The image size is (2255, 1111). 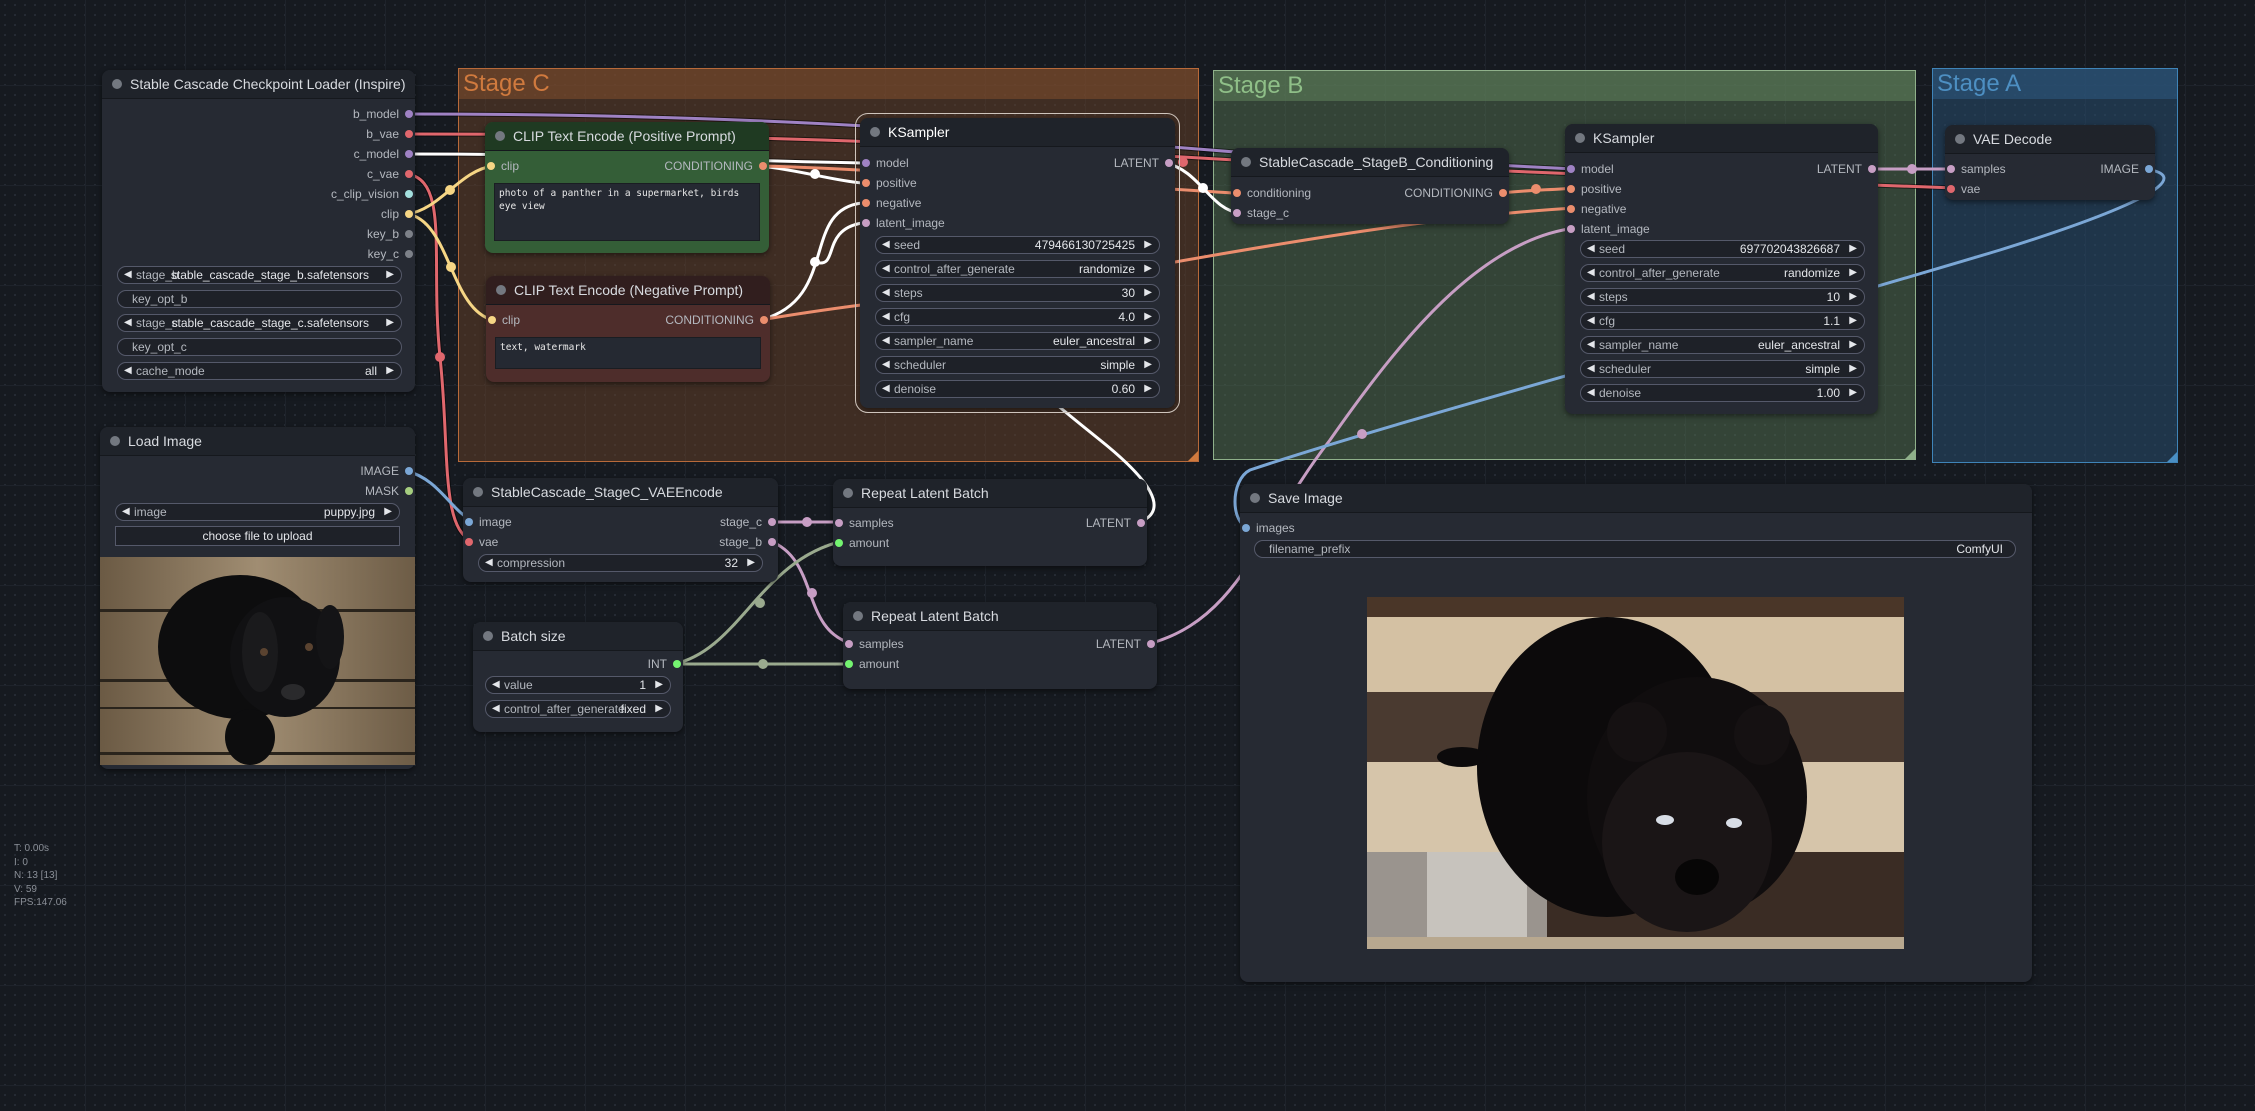 I want to click on input-positive: positive, so click(x=1593, y=189).